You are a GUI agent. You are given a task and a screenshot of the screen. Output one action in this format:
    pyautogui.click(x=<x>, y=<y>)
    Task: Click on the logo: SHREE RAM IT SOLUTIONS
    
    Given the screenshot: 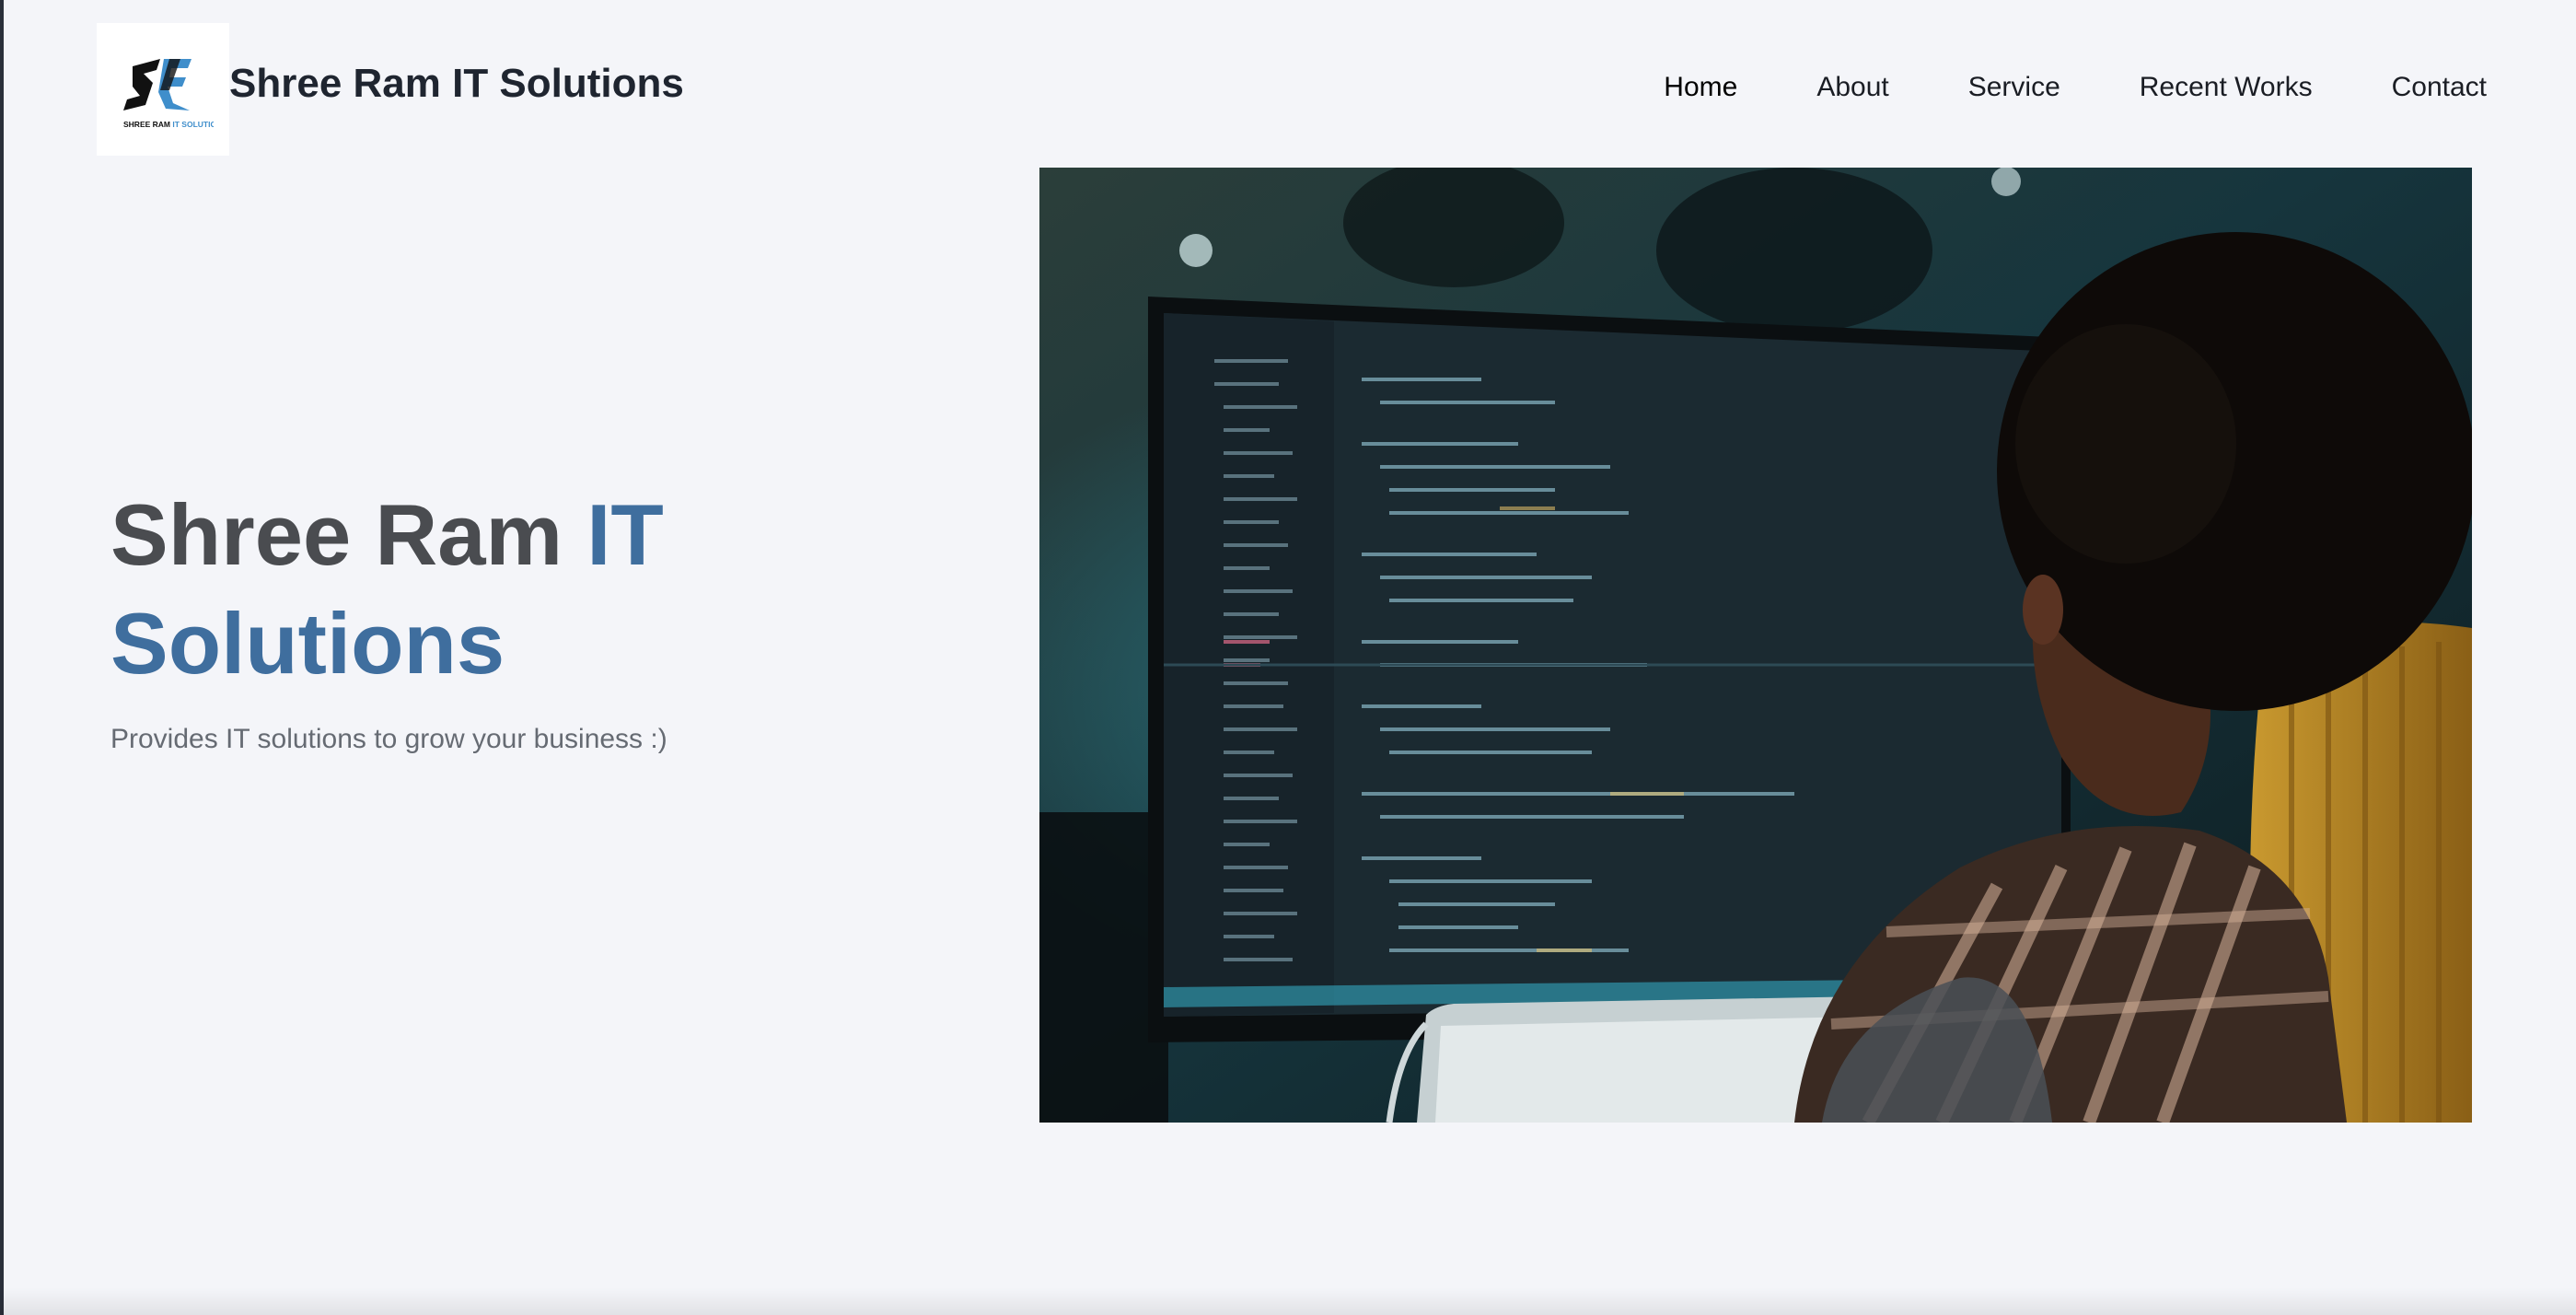 What is the action you would take?
    pyautogui.click(x=163, y=90)
    